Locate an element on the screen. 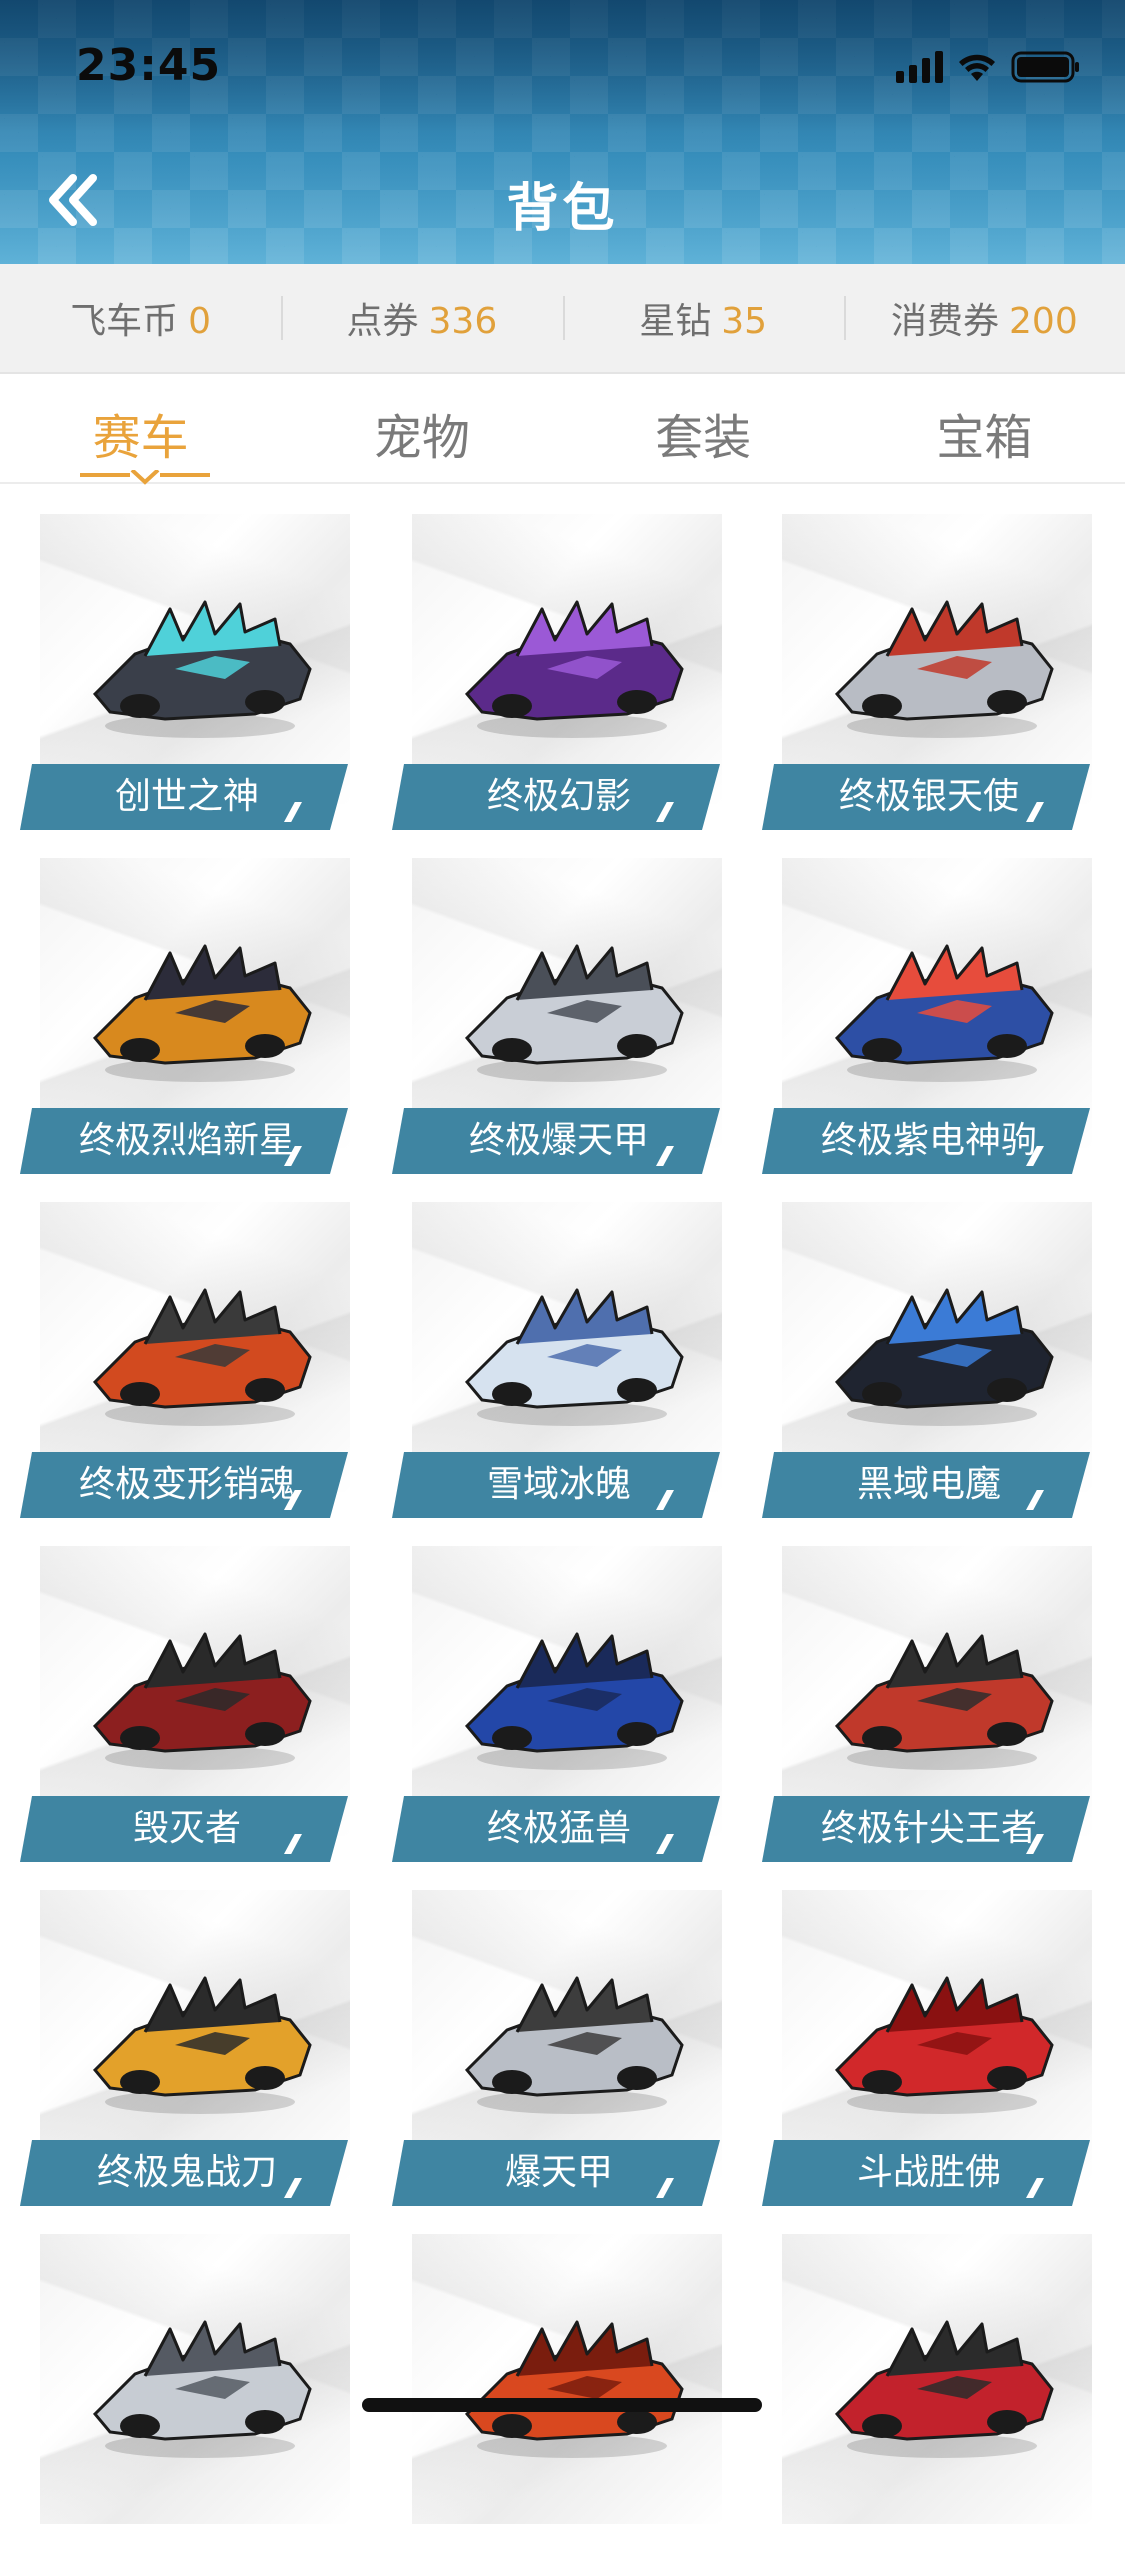 This screenshot has width=1125, height=2554. car-name-label: 雪域冰魄 is located at coordinates (556, 1485).